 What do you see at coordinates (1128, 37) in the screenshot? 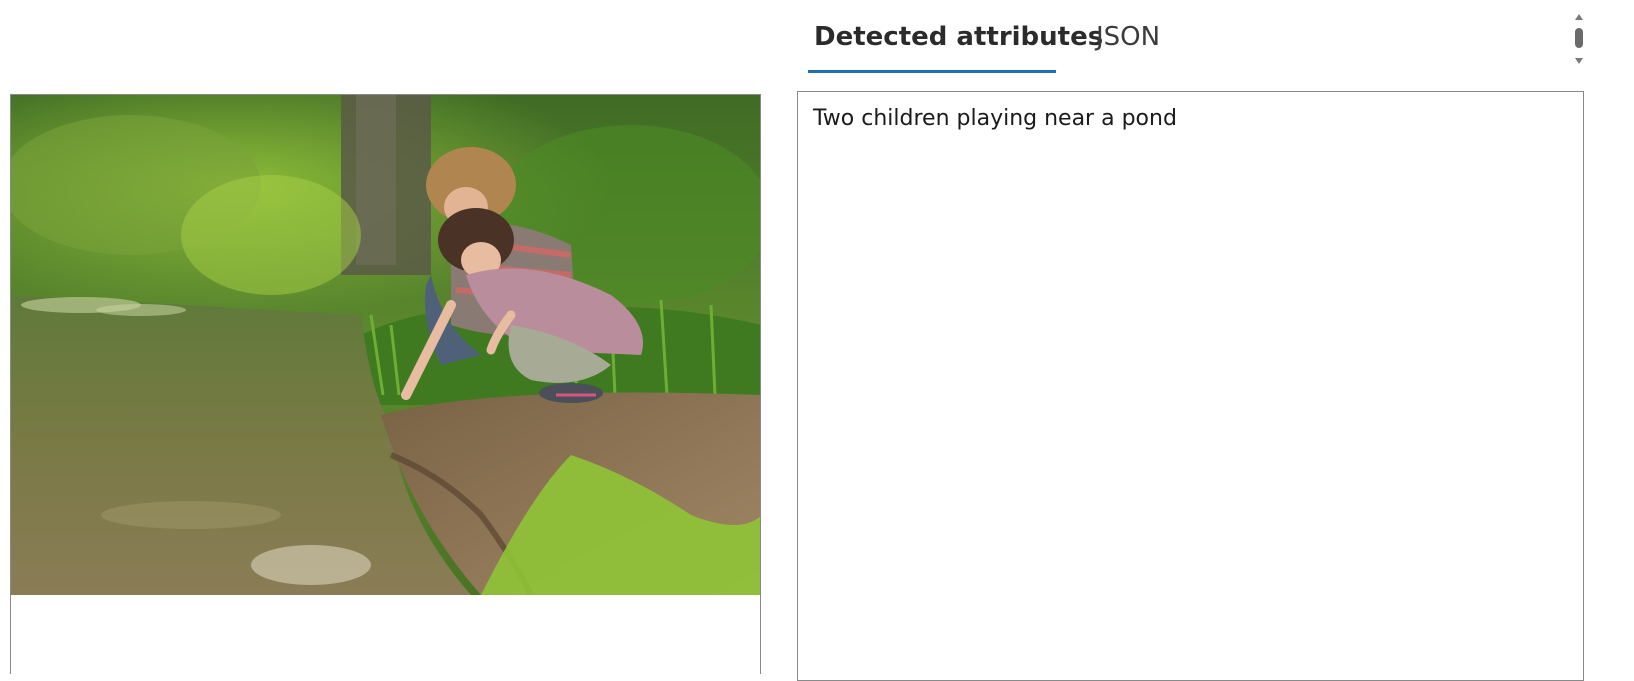
I see `tab-json: JSON` at bounding box center [1128, 37].